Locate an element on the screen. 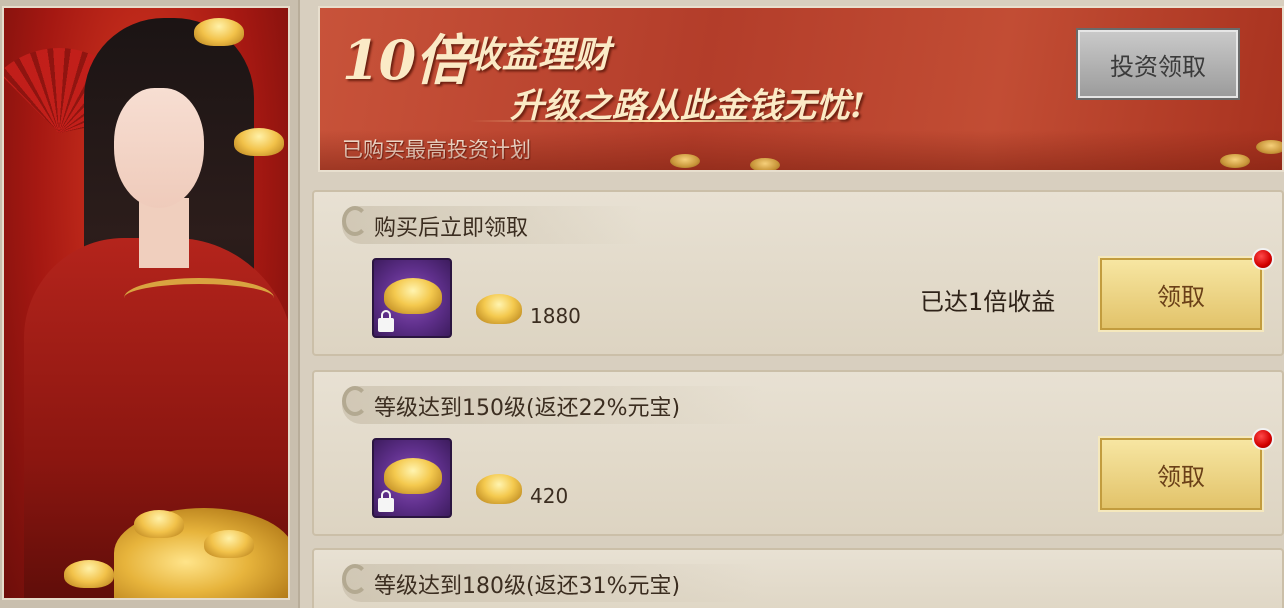  character-face is located at coordinates (159, 148).